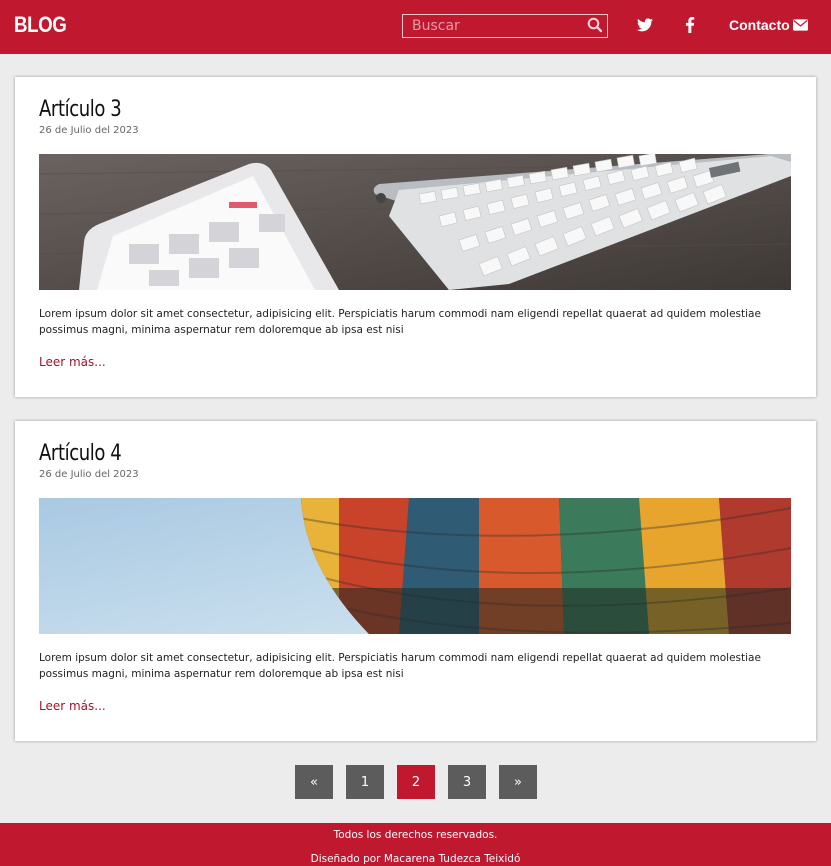  Describe the element at coordinates (314, 782) in the screenshot. I see `prev-page-button: «` at that location.